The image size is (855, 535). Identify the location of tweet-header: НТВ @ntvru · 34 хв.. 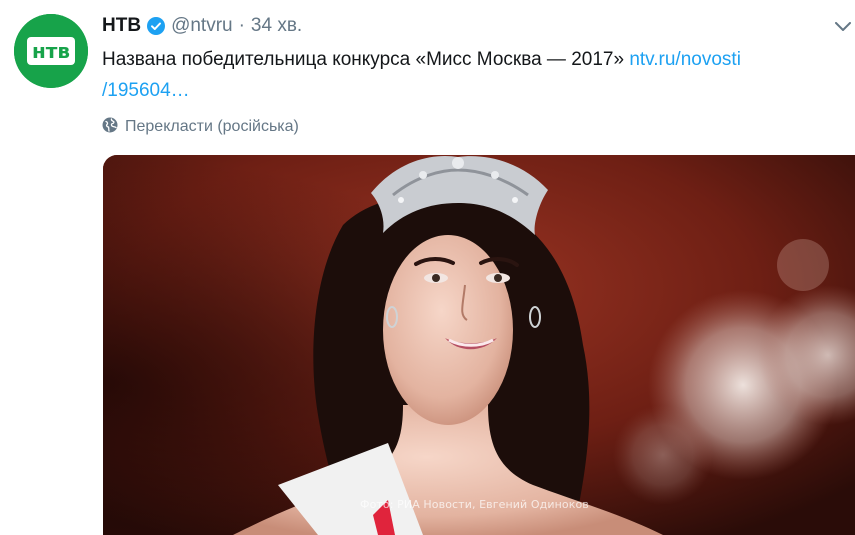
(202, 26).